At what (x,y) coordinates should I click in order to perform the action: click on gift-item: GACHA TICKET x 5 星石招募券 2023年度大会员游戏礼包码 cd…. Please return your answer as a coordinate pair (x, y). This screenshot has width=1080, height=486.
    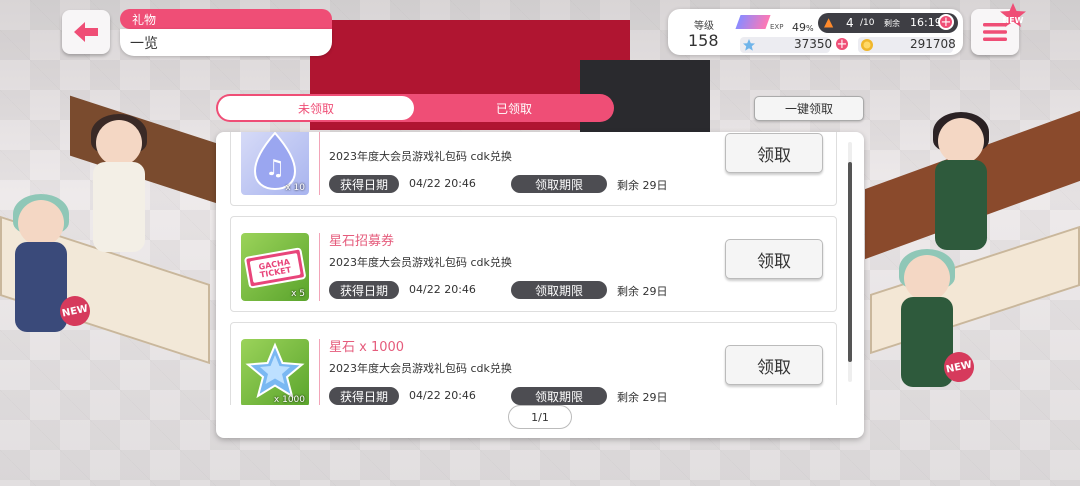
    Looking at the image, I should click on (533, 264).